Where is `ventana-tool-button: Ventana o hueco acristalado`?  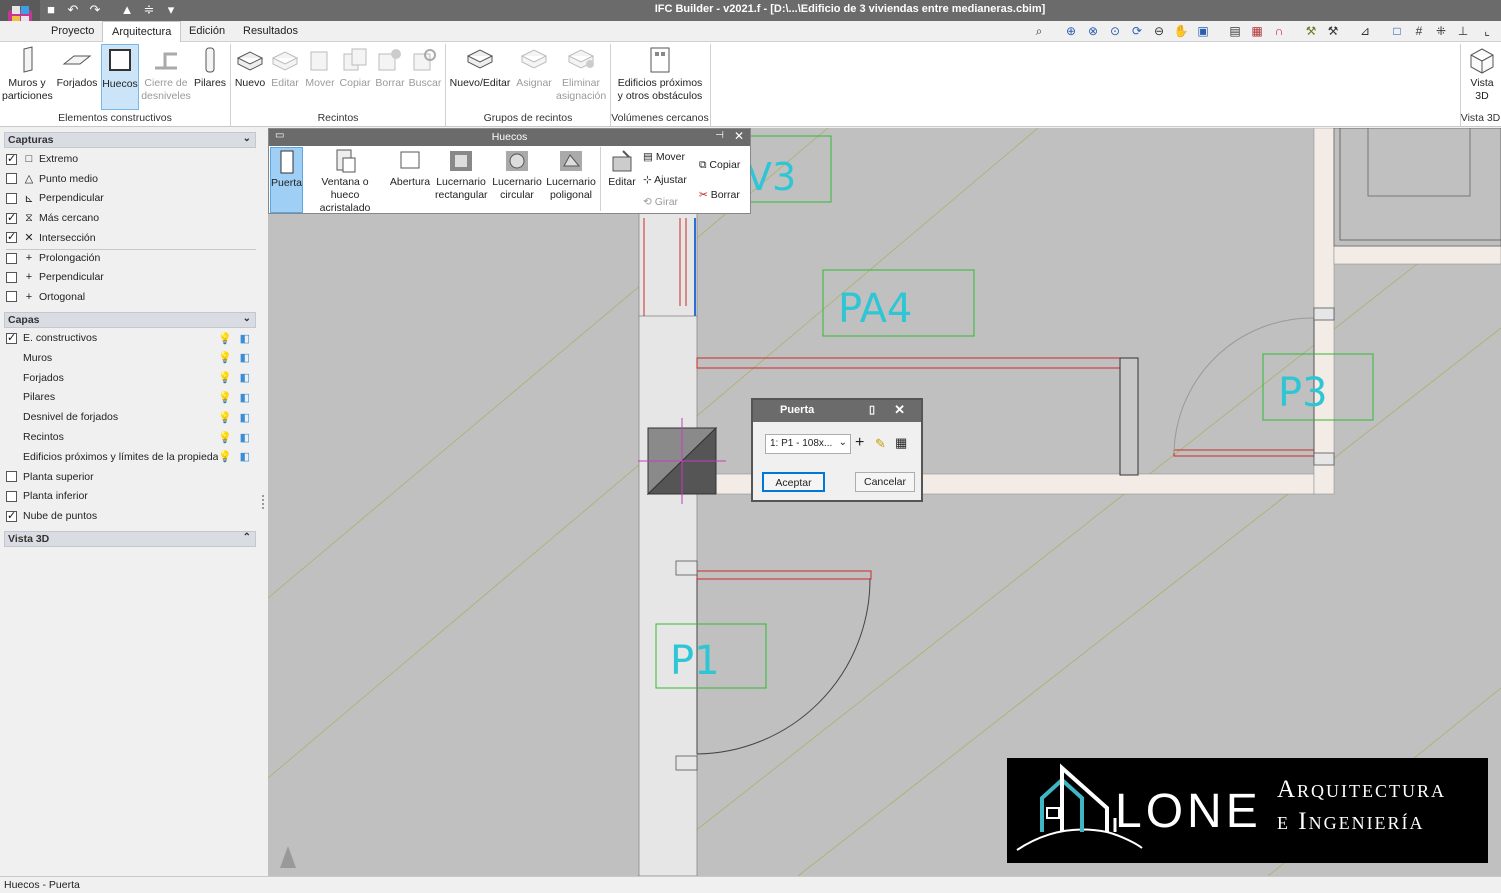
ventana-tool-button: Ventana o hueco acristalado is located at coordinates (345, 181).